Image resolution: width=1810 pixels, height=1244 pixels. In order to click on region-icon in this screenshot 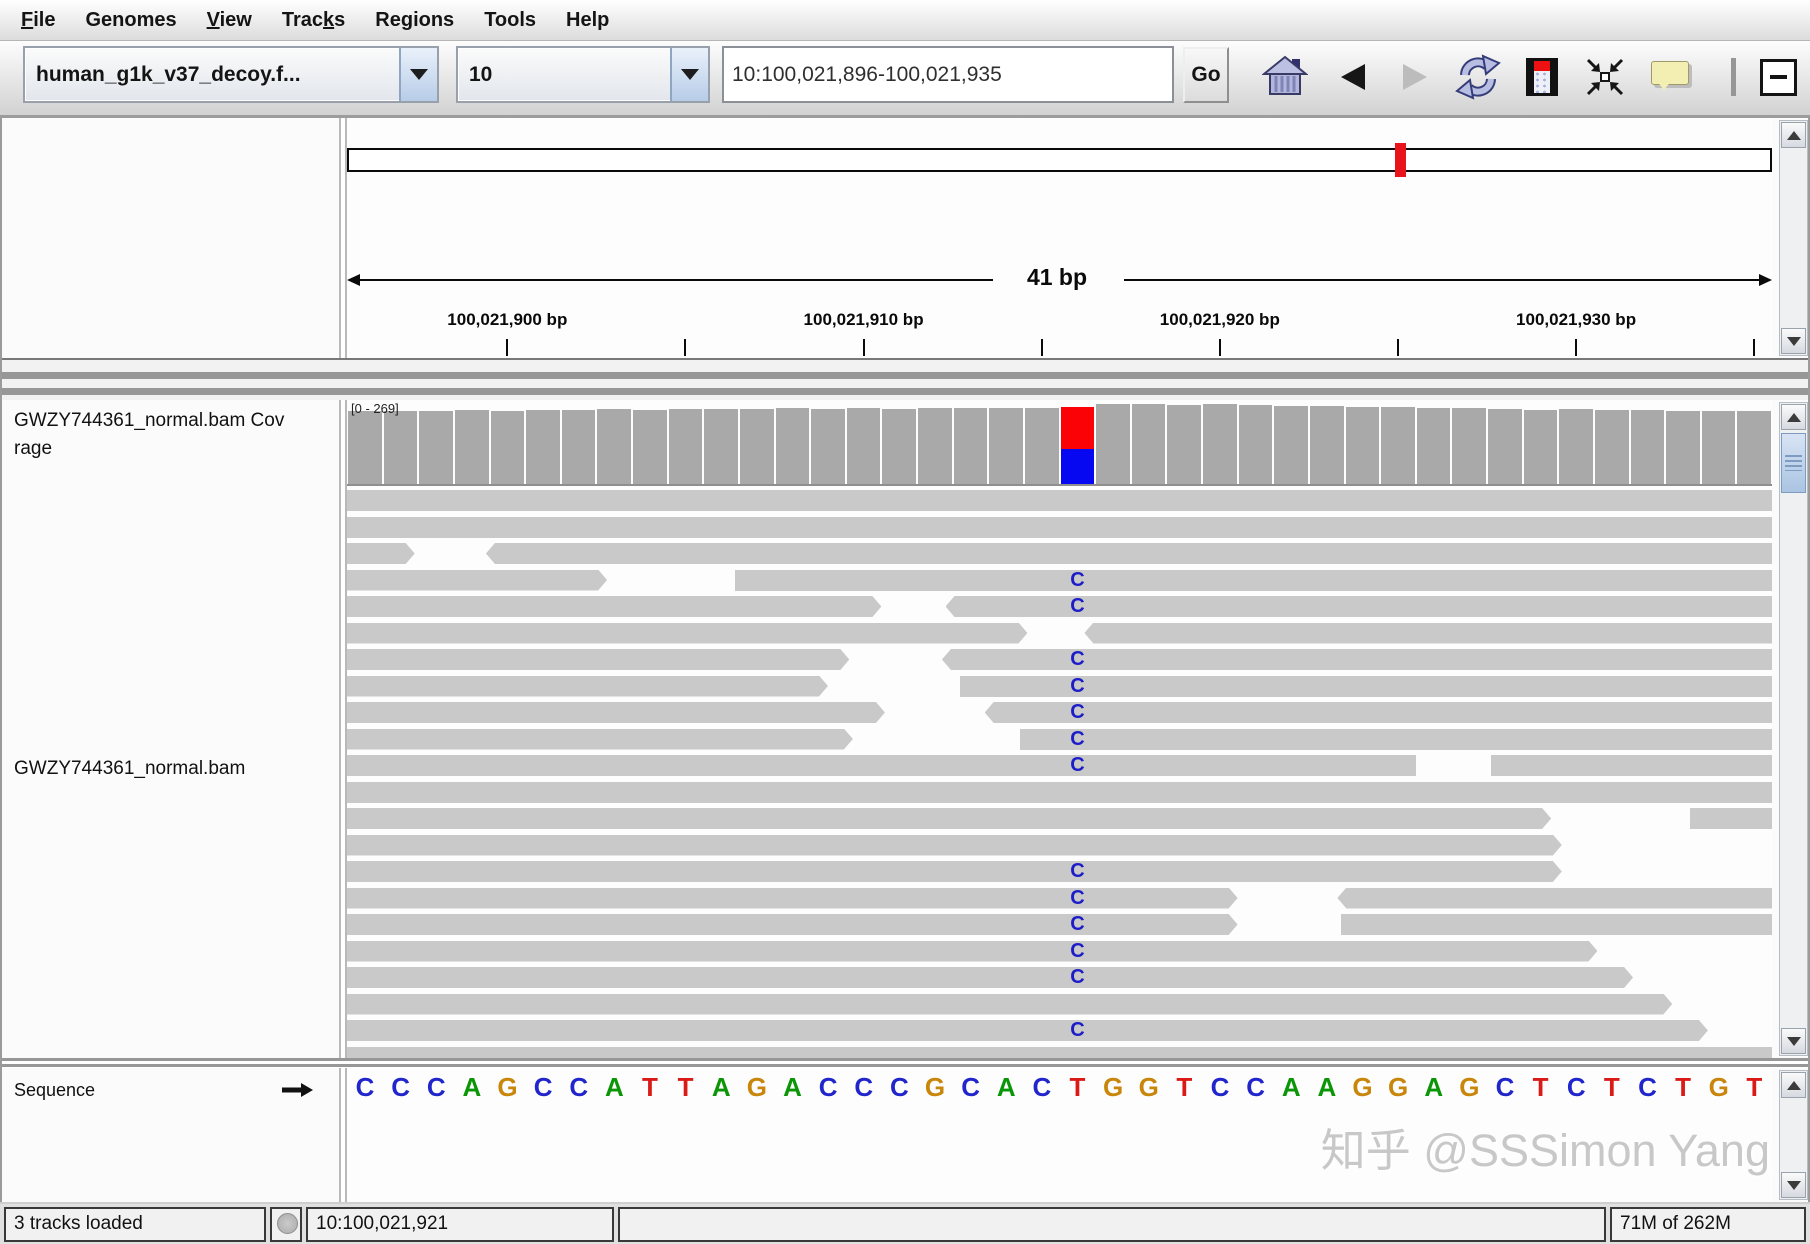, I will do `click(1542, 77)`.